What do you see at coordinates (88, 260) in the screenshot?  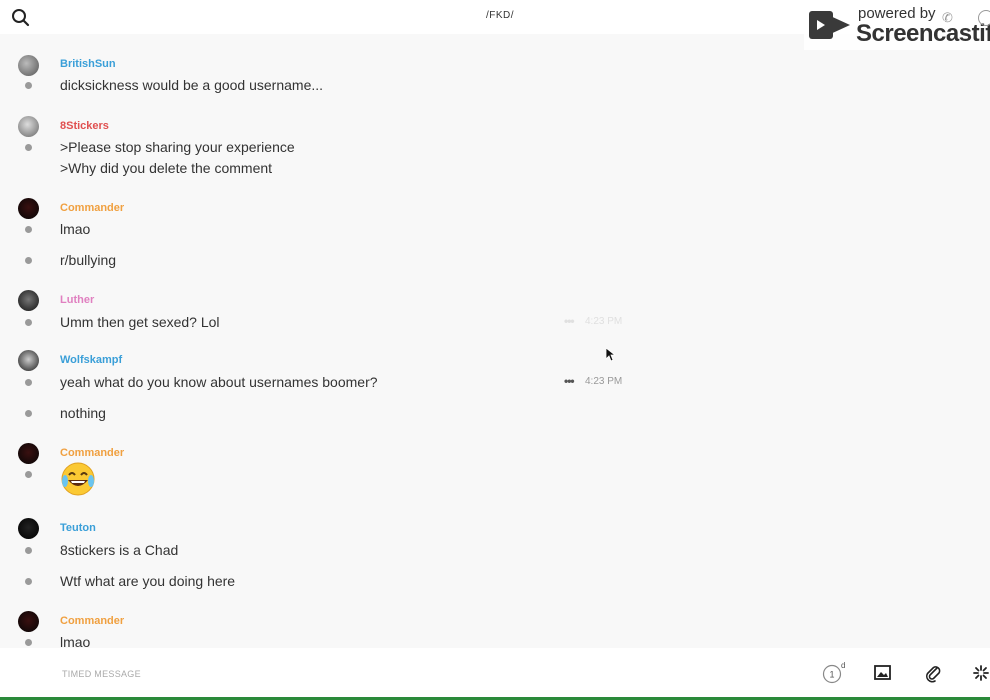 I see `message-text: r/bullying` at bounding box center [88, 260].